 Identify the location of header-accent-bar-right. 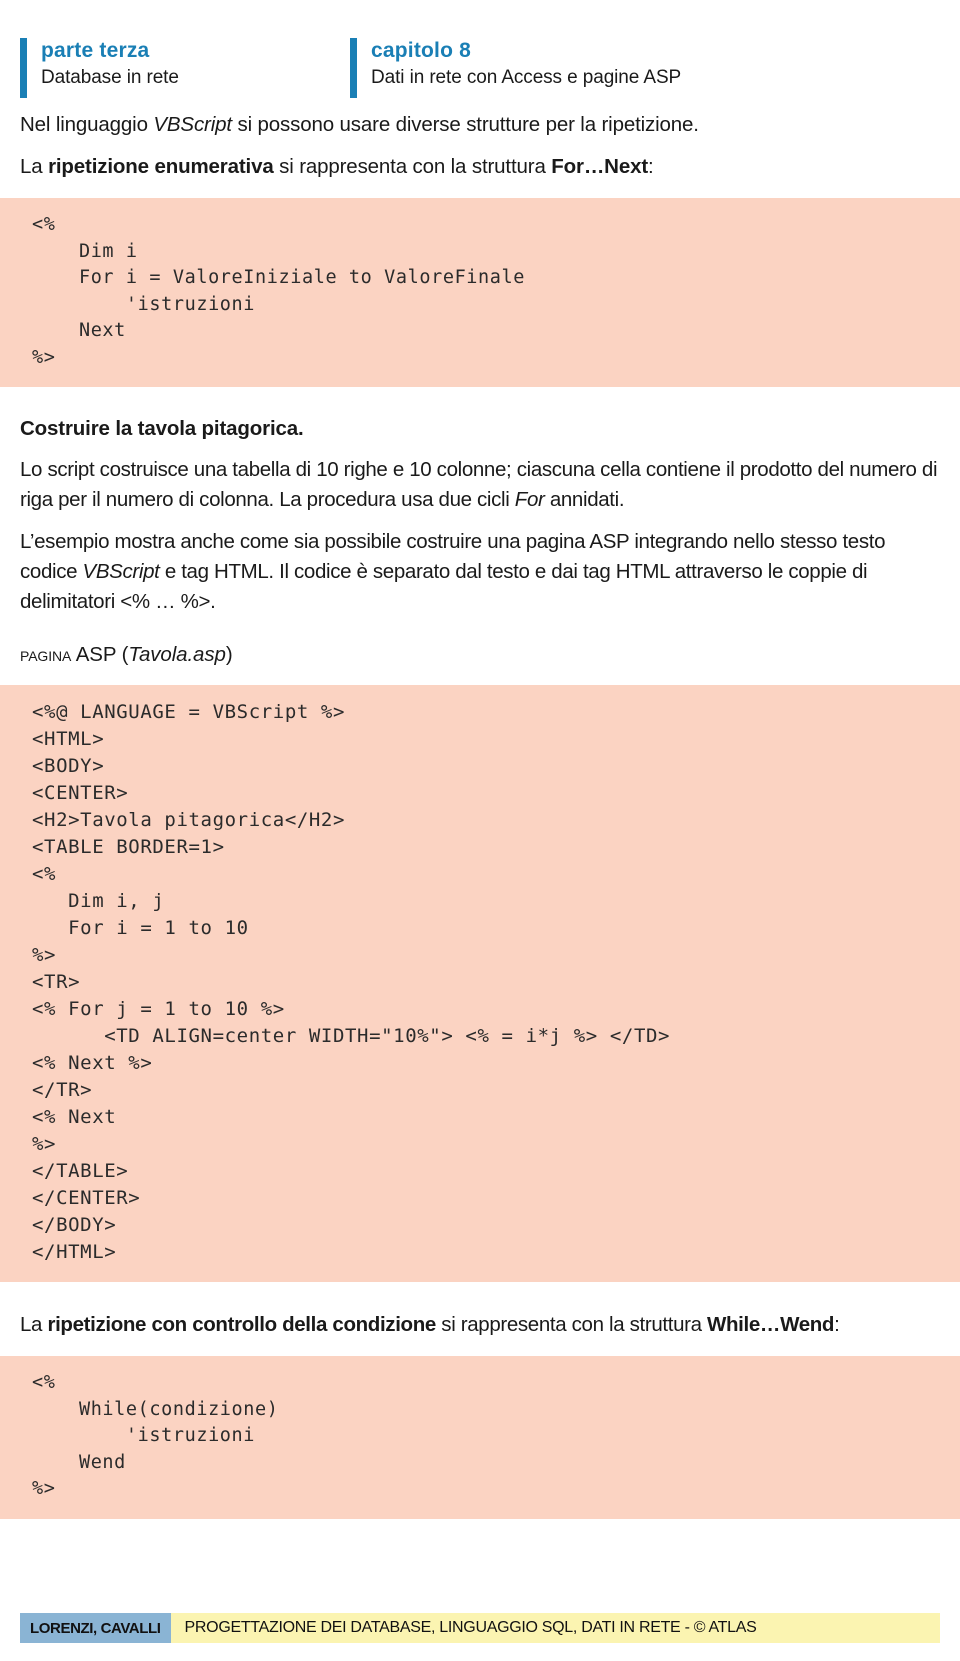
(353, 68).